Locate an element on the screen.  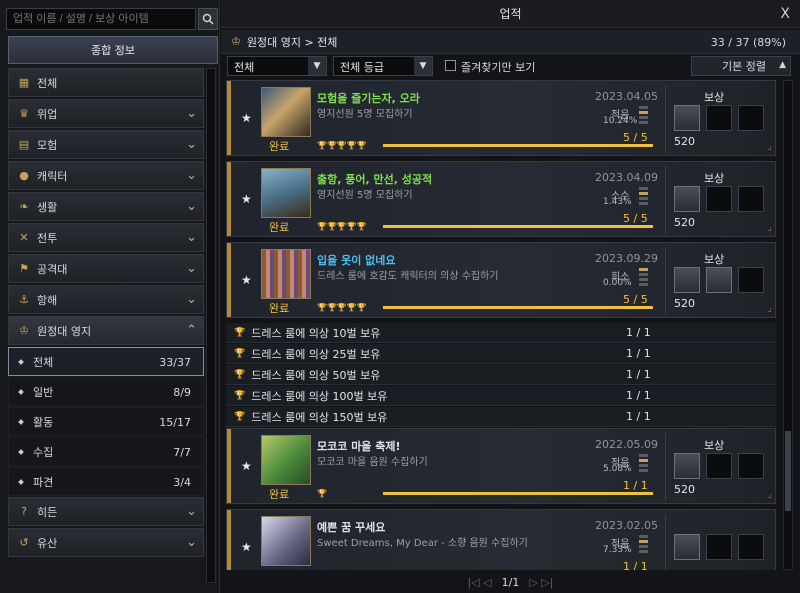
subcategory-activity: 활동 15/17 is located at coordinates (106, 421).